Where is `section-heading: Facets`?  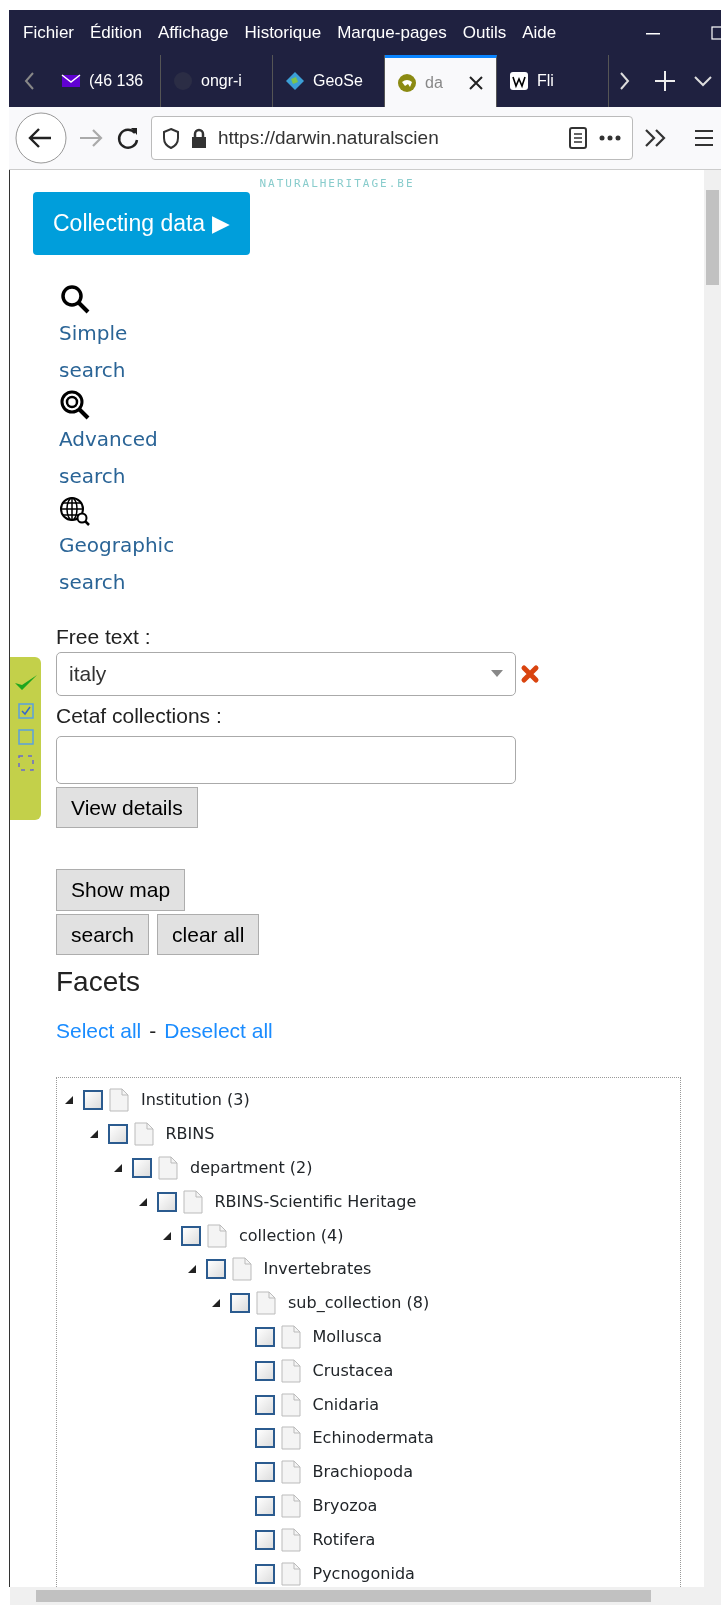
section-heading: Facets is located at coordinates (99, 982).